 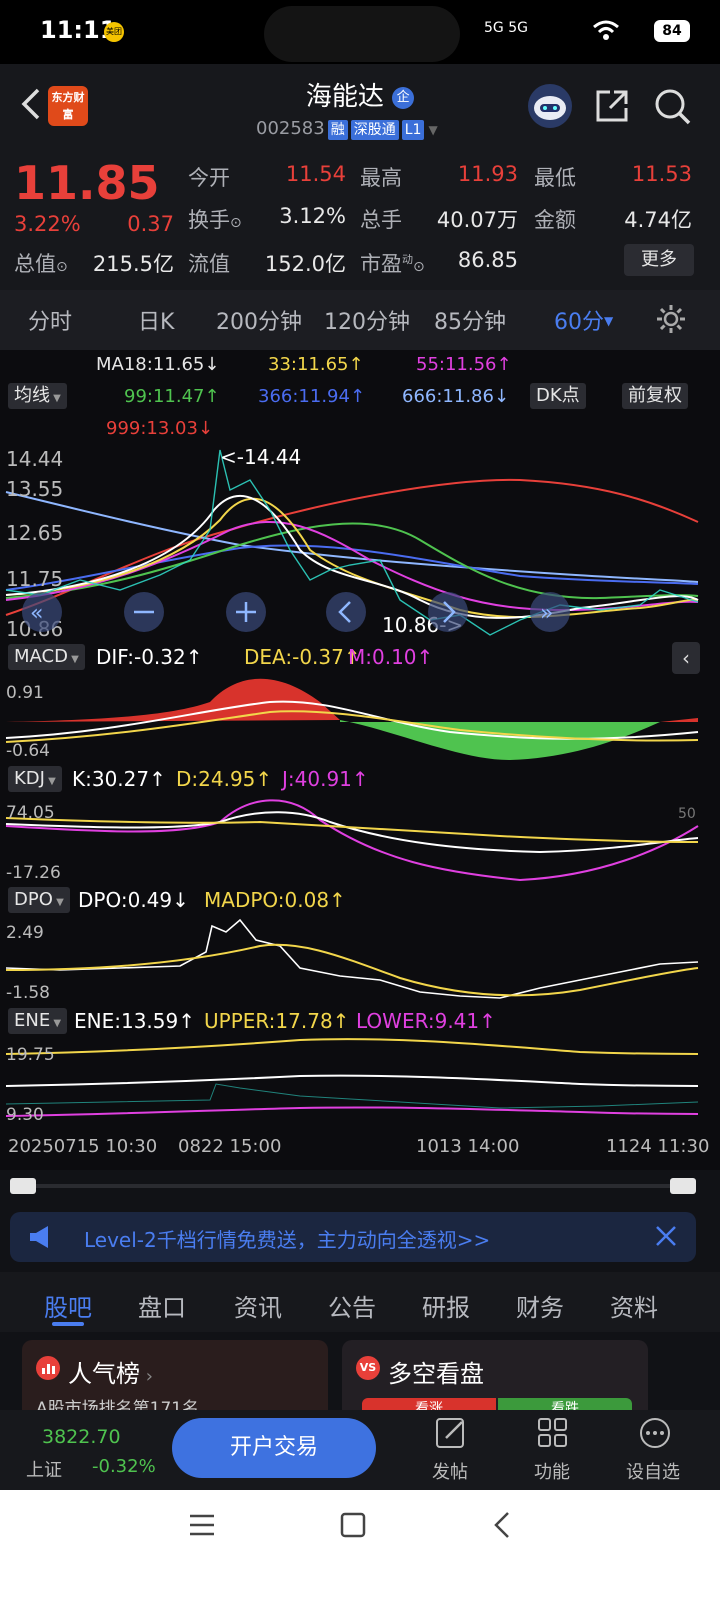 What do you see at coordinates (429, 1404) in the screenshot?
I see `bullish-button: 看涨` at bounding box center [429, 1404].